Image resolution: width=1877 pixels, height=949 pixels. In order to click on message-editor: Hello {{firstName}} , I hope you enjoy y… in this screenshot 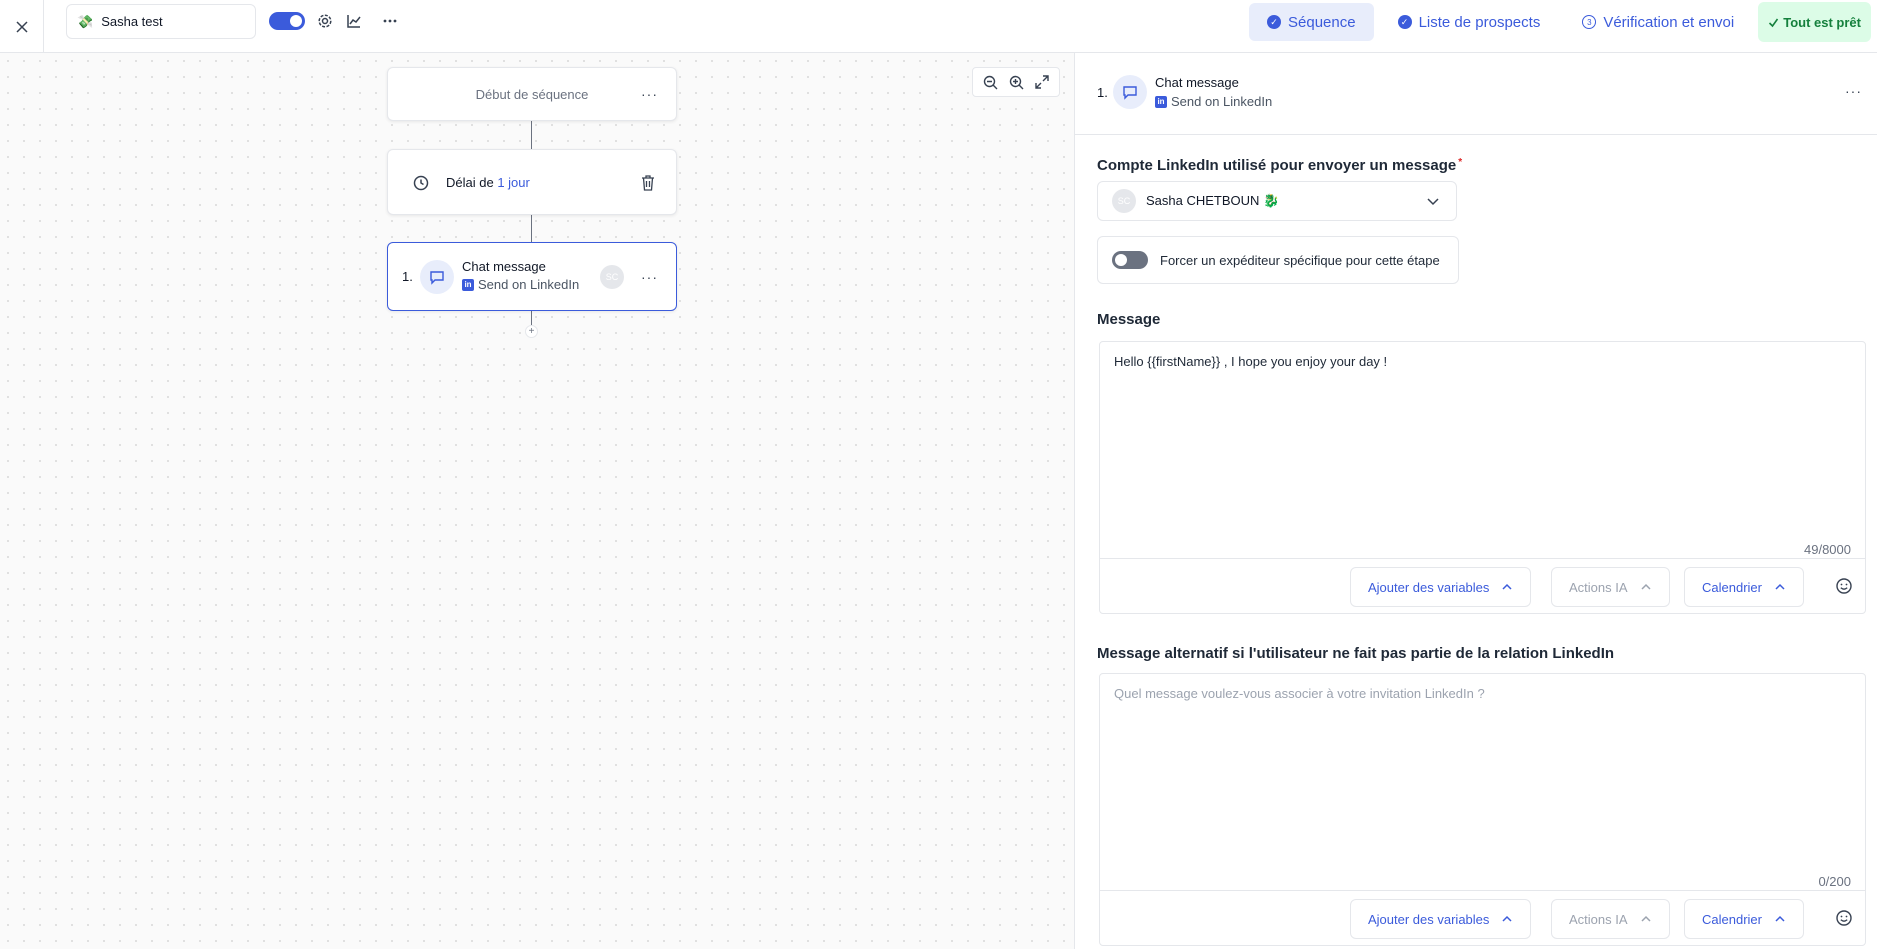, I will do `click(1482, 477)`.